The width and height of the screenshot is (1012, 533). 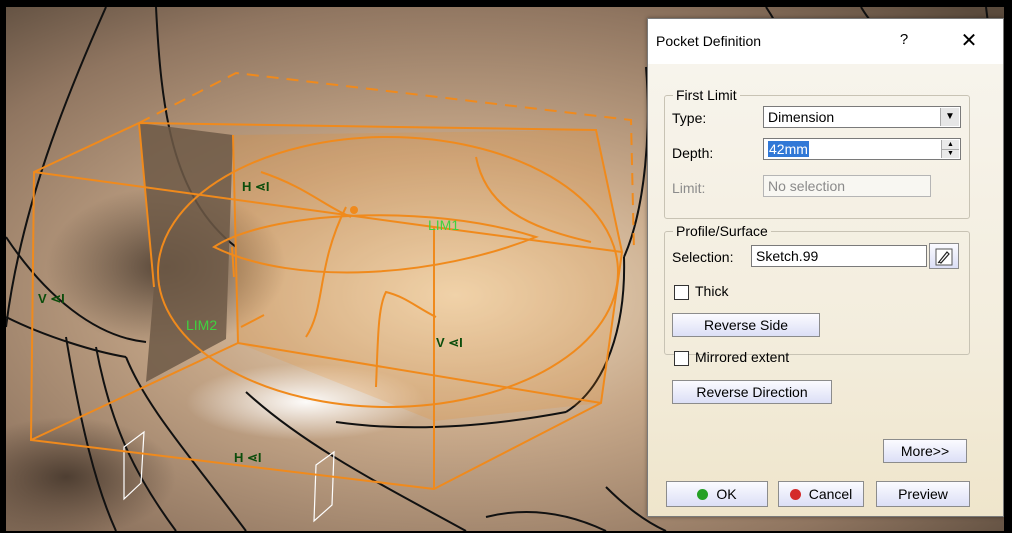 What do you see at coordinates (709, 41) in the screenshot?
I see `dialog-title: Pocket Definition` at bounding box center [709, 41].